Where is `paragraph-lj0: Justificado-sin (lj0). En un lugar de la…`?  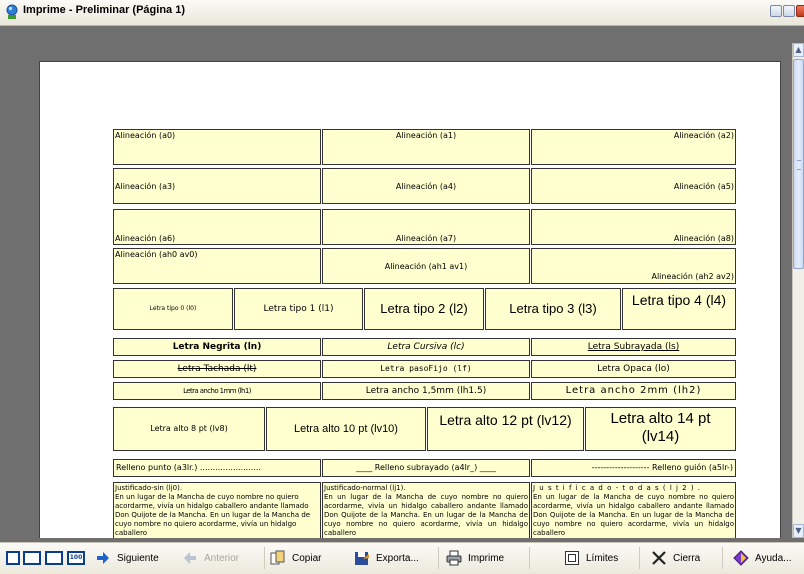 paragraph-lj0: Justificado-sin (lj0). En un lugar de la… is located at coordinates (217, 510).